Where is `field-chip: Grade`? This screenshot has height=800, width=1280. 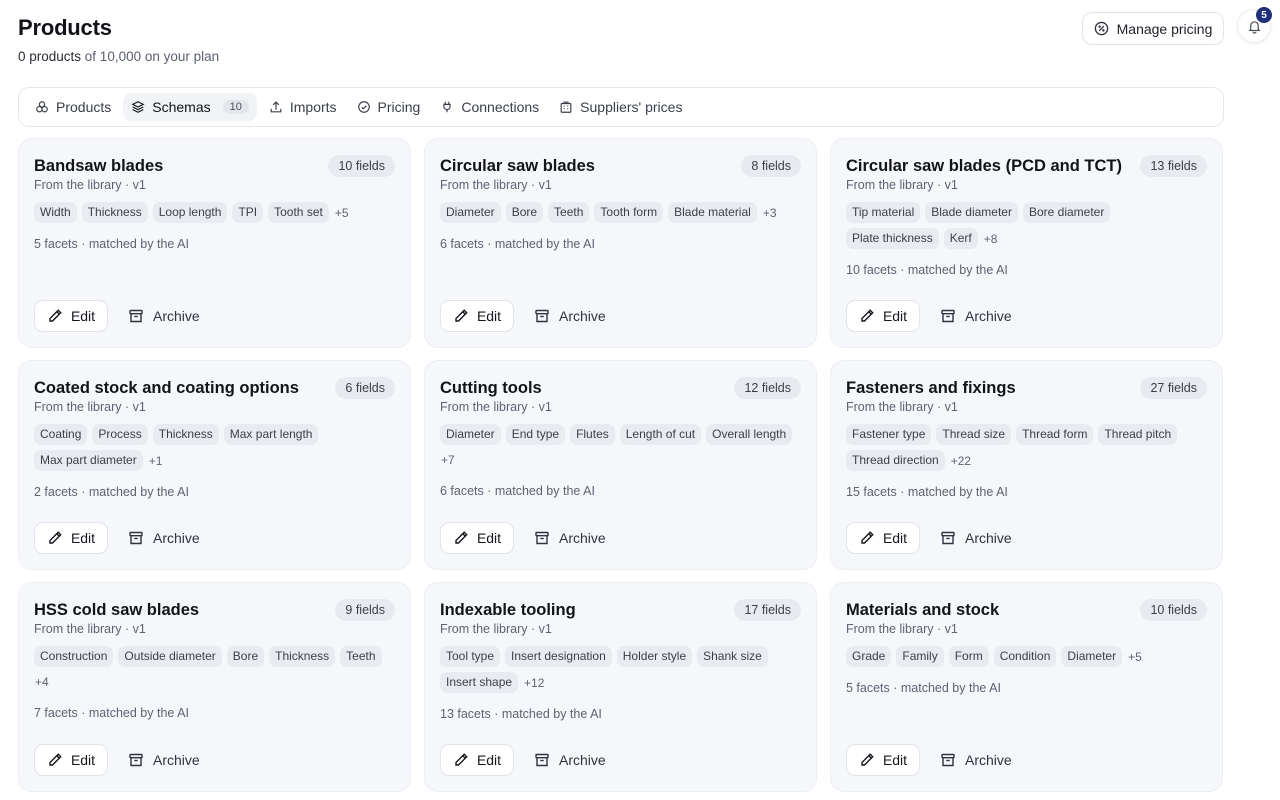
field-chip: Grade is located at coordinates (869, 656).